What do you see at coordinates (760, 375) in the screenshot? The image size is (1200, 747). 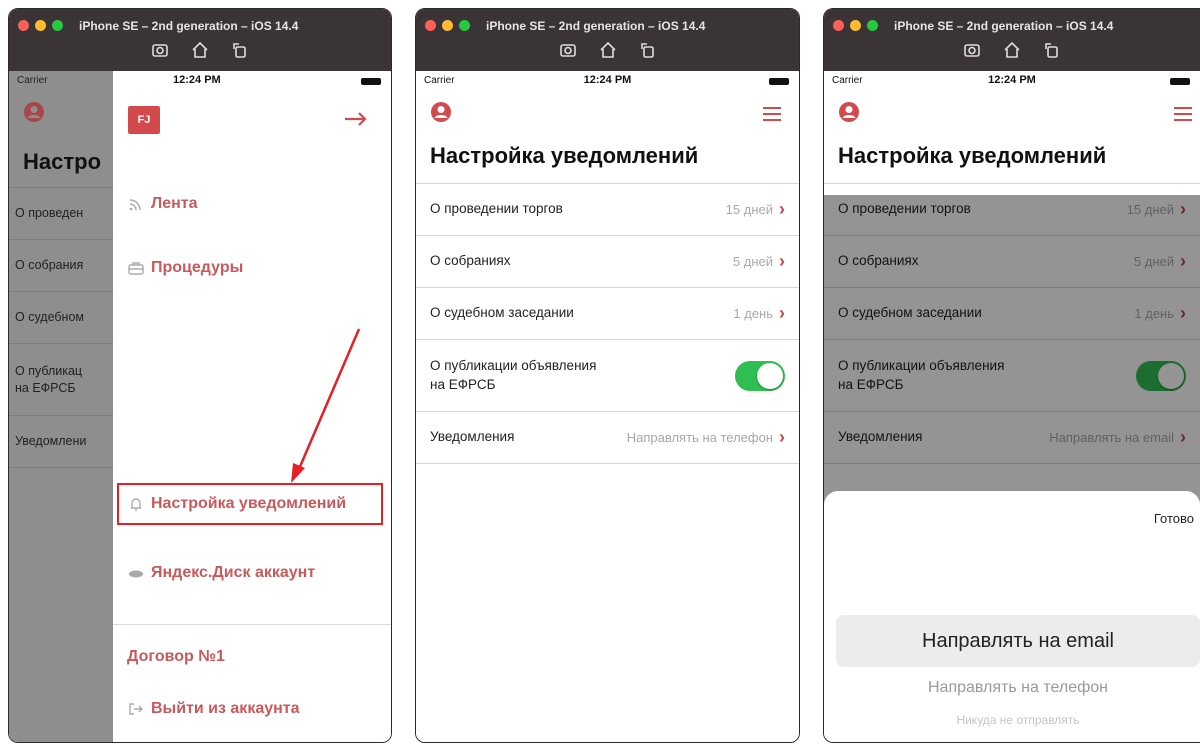 I see `efrsb-toggle` at bounding box center [760, 375].